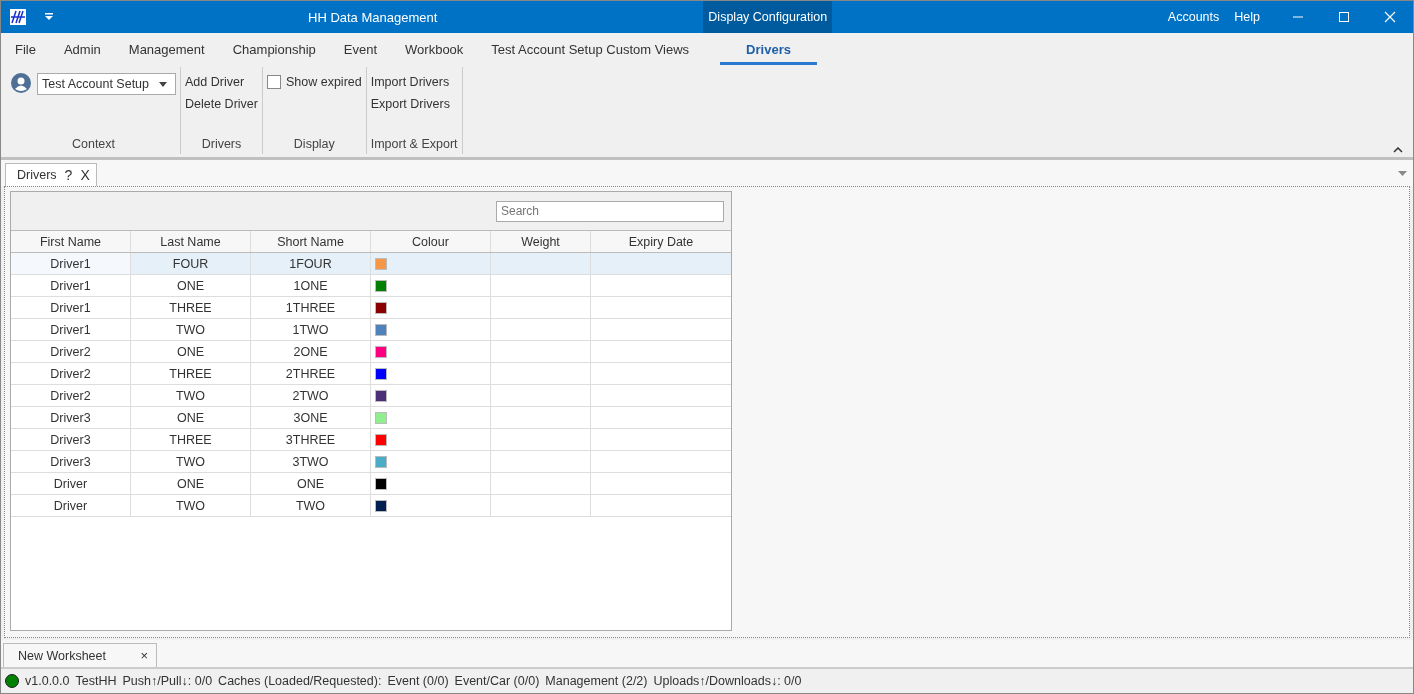 This screenshot has height=694, width=1414. What do you see at coordinates (21, 83) in the screenshot?
I see `user-icon` at bounding box center [21, 83].